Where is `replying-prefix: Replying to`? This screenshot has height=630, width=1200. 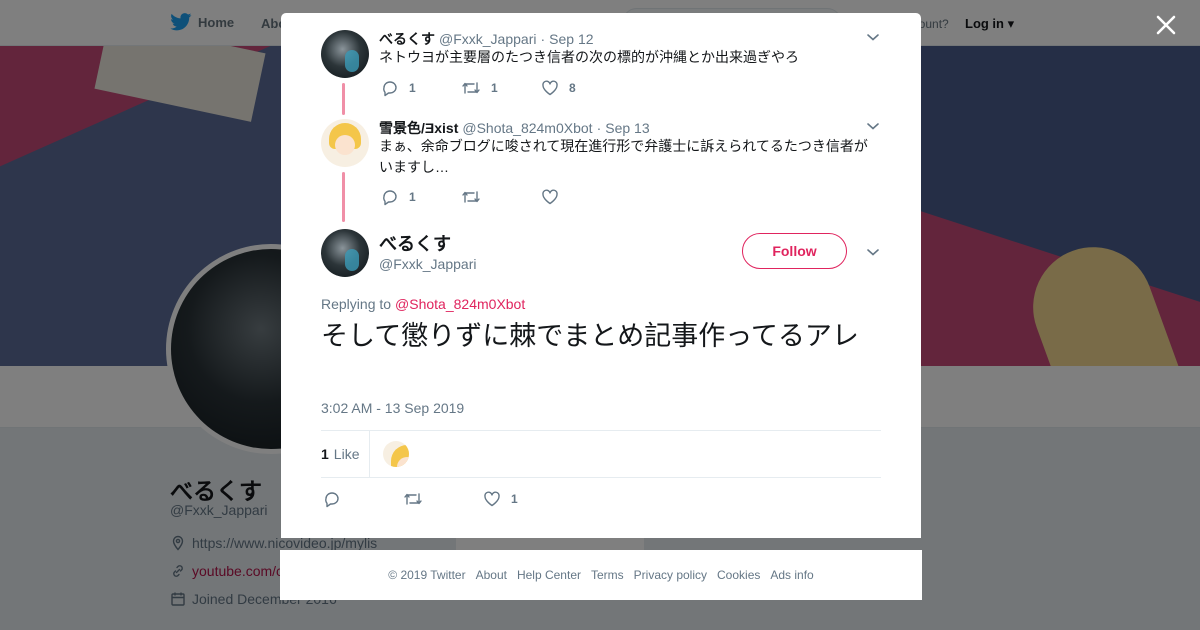
replying-prefix: Replying to is located at coordinates (356, 304).